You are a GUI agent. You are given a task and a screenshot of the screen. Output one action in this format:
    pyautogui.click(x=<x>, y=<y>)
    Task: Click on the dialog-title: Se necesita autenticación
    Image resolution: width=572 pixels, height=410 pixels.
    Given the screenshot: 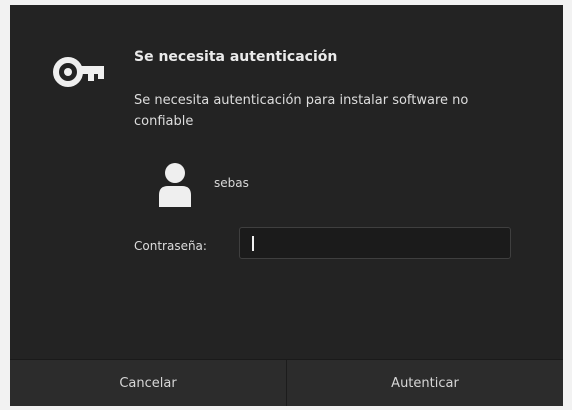 What is the action you would take?
    pyautogui.click(x=236, y=57)
    